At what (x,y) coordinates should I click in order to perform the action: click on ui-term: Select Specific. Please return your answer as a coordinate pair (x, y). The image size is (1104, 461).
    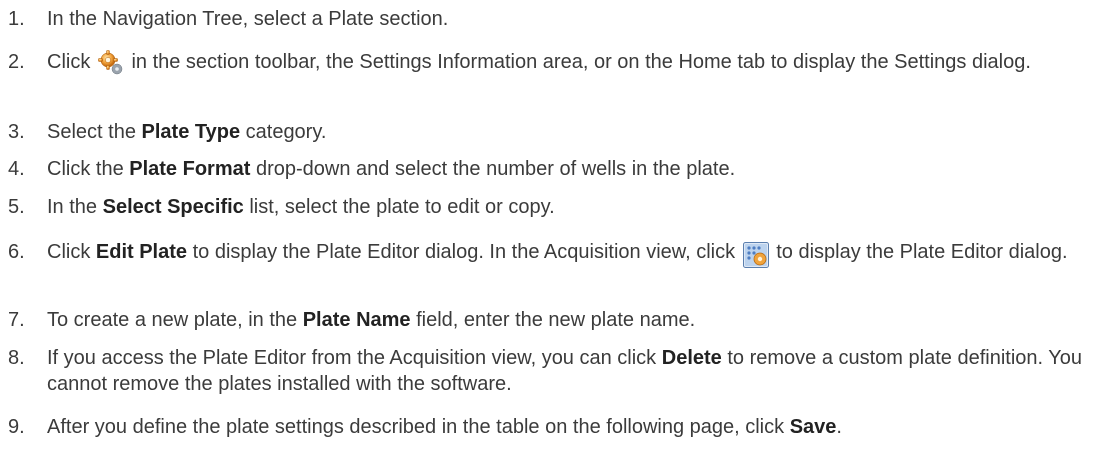
    Looking at the image, I should click on (173, 207).